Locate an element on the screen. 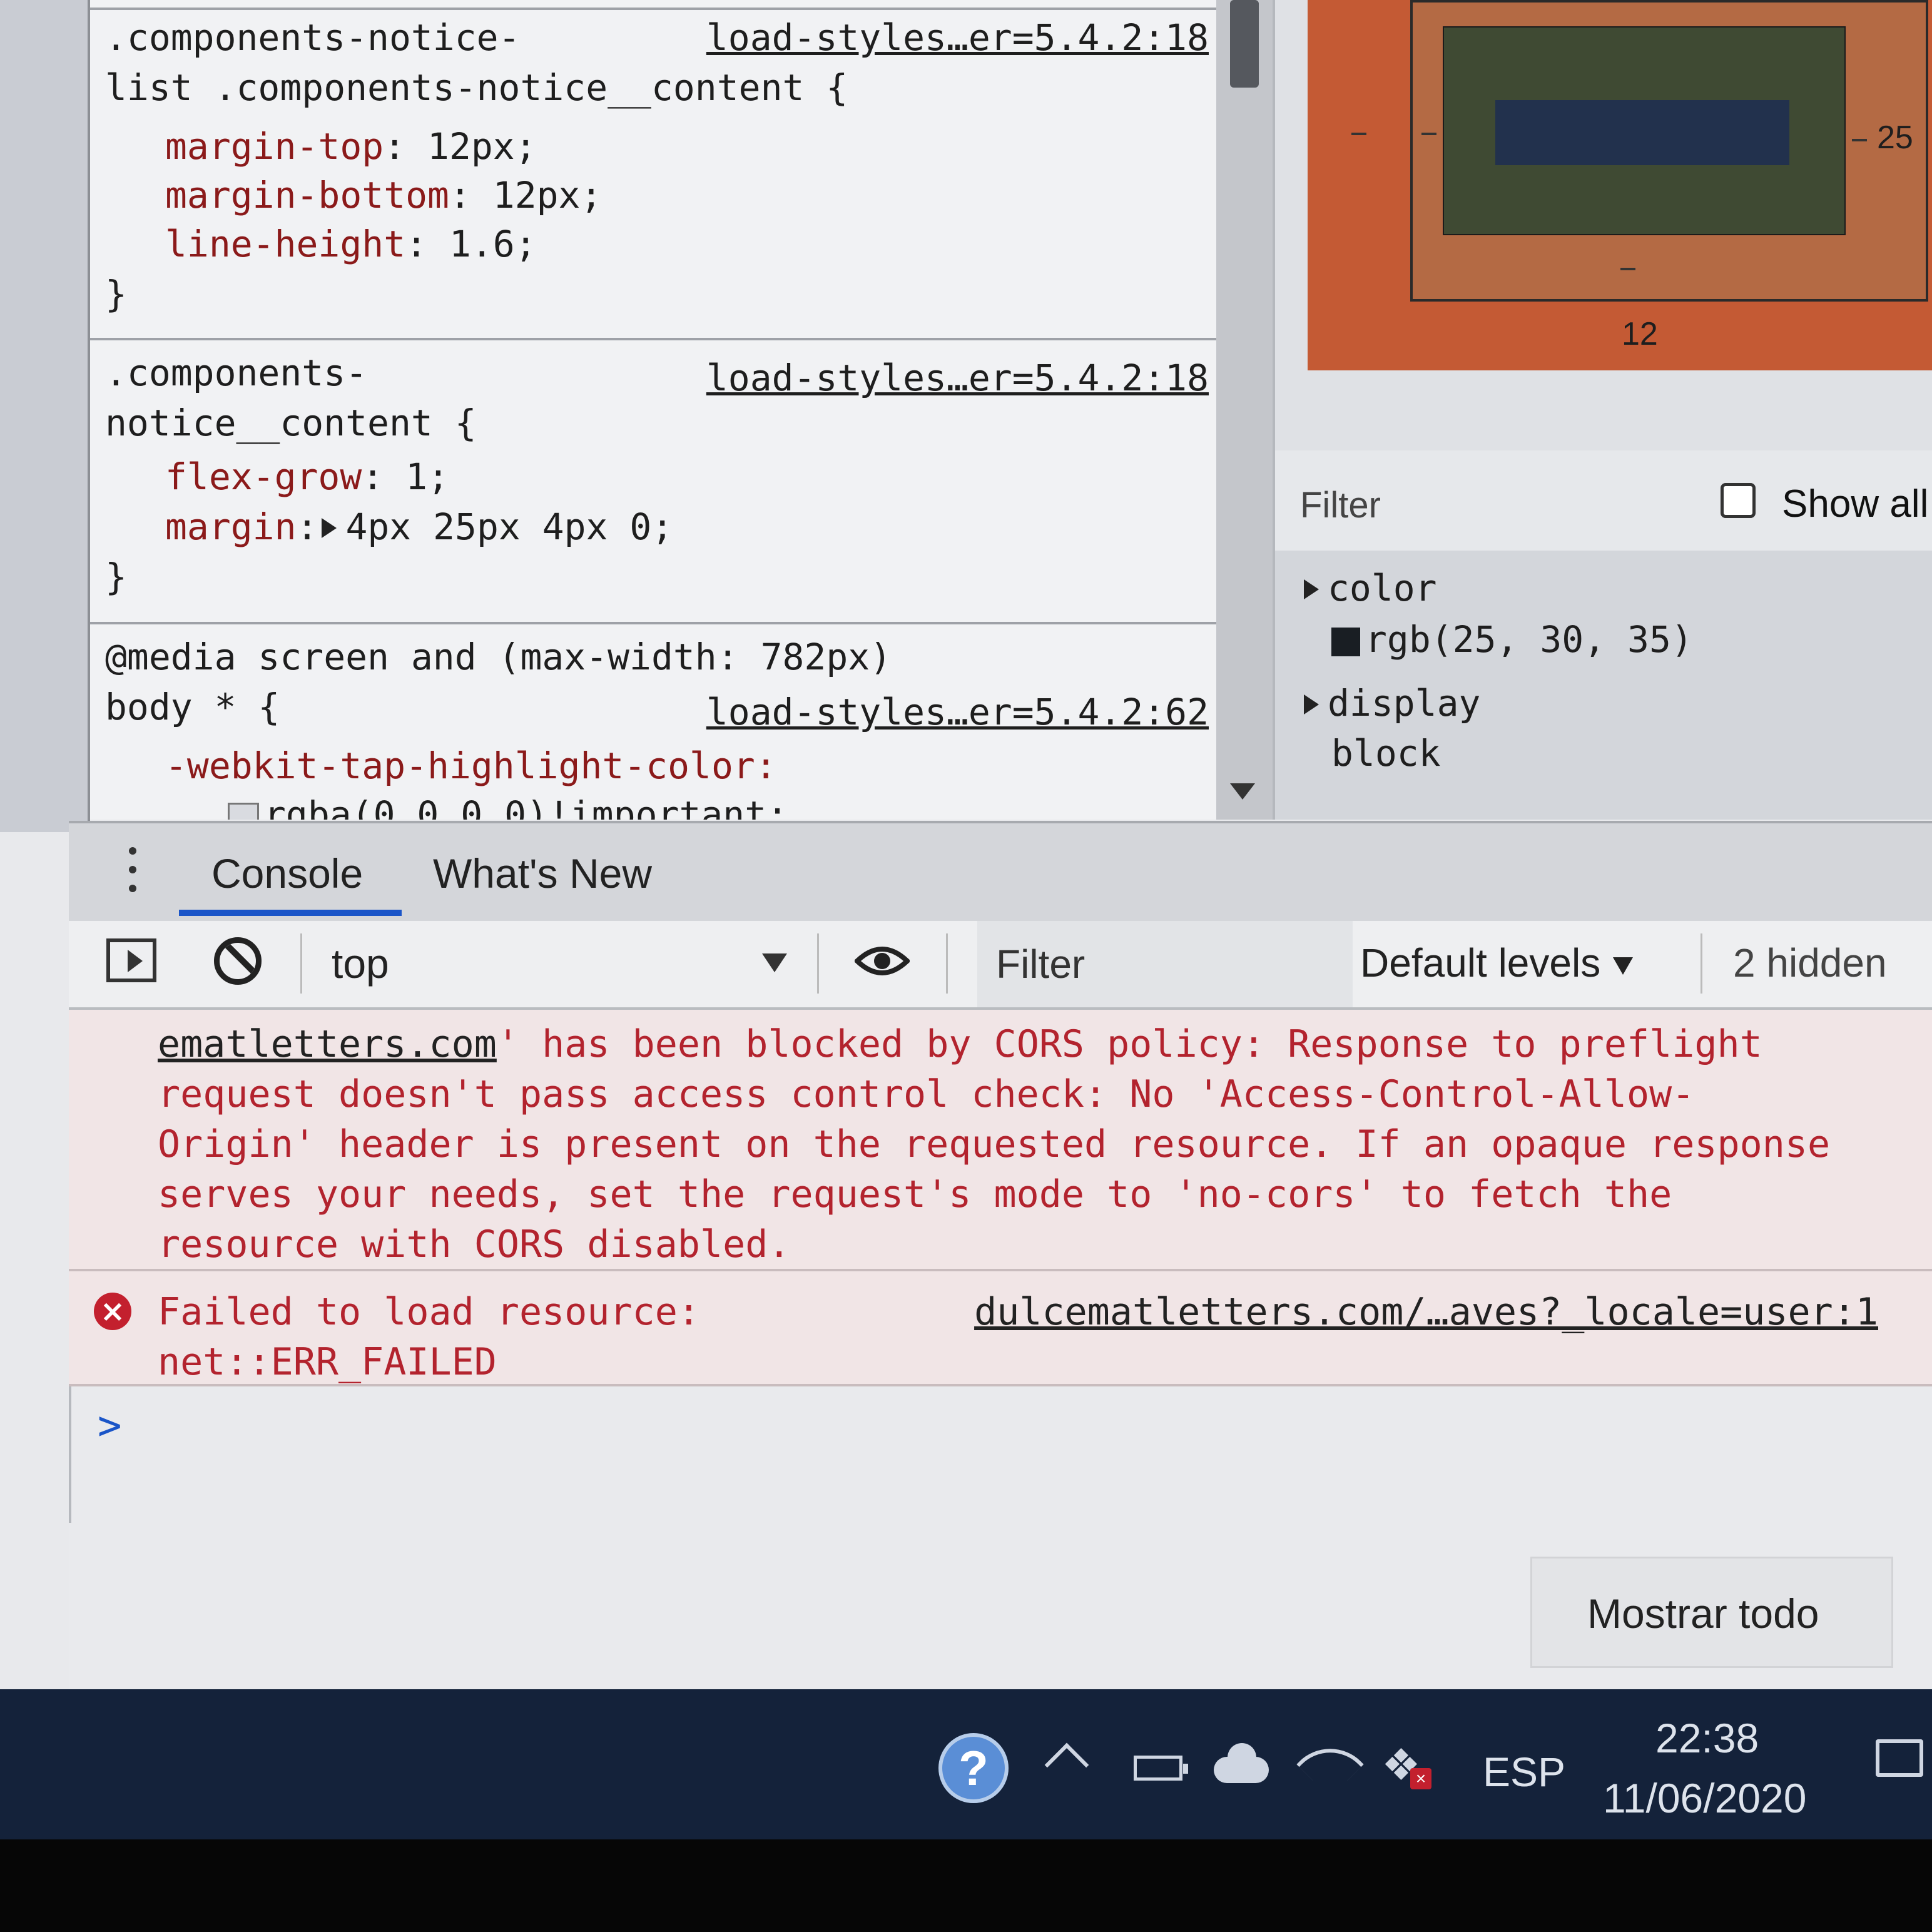  console-toolbar: top Filter Default levels 2 hidden is located at coordinates (1000, 965).